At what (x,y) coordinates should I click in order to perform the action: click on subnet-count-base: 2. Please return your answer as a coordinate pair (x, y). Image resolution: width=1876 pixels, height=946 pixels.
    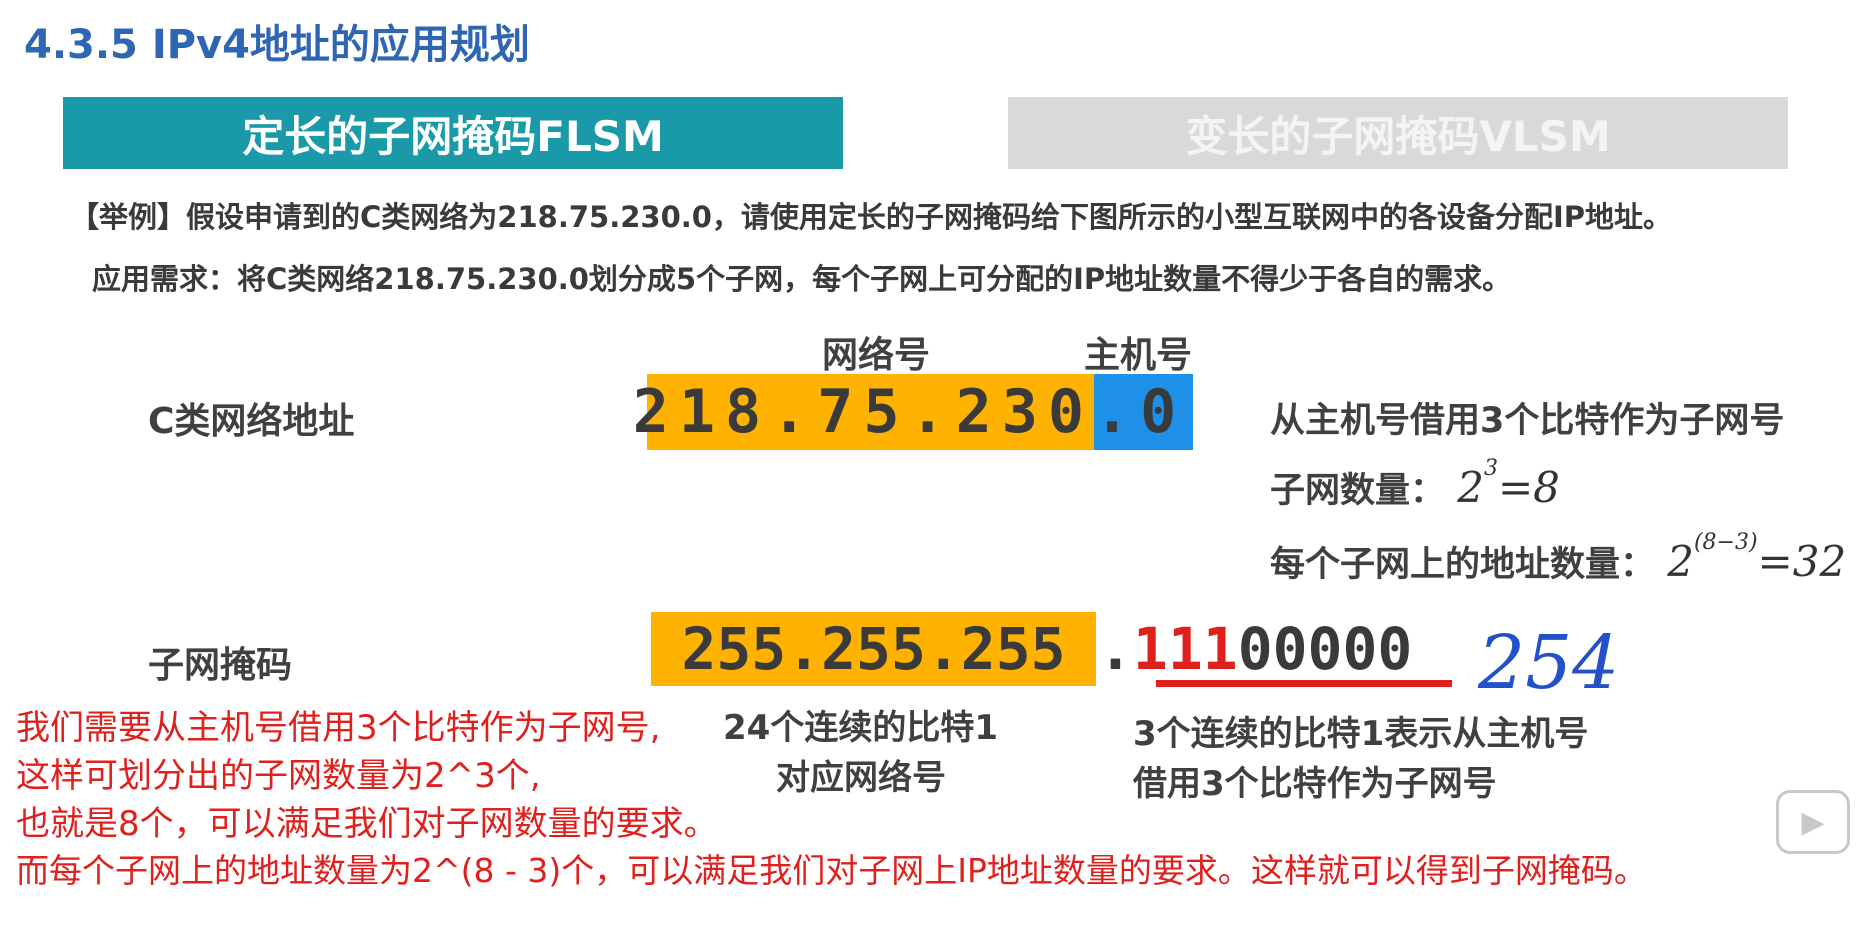
    Looking at the image, I should click on (1470, 487).